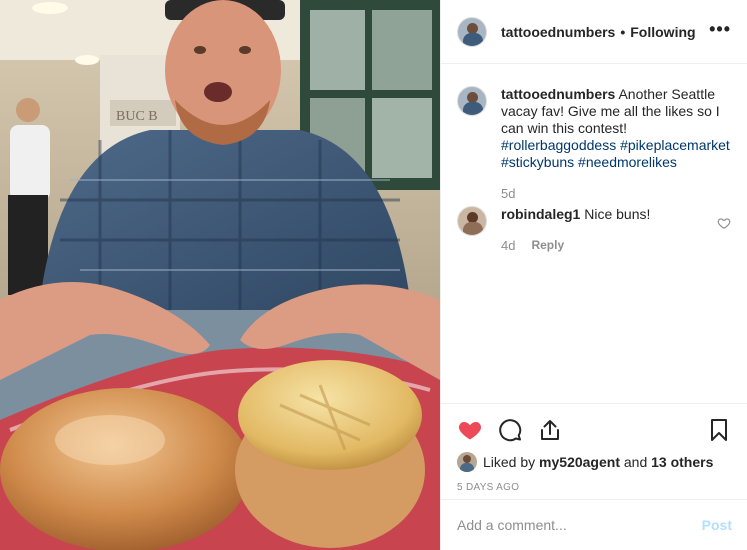 This screenshot has height=550, width=747. I want to click on bookmark-icon, so click(719, 430).